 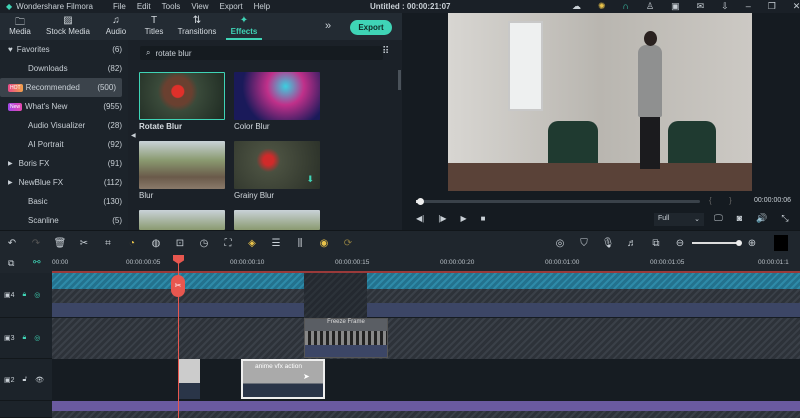 I want to click on zoom-out-icon: ⊖, so click(x=680, y=243).